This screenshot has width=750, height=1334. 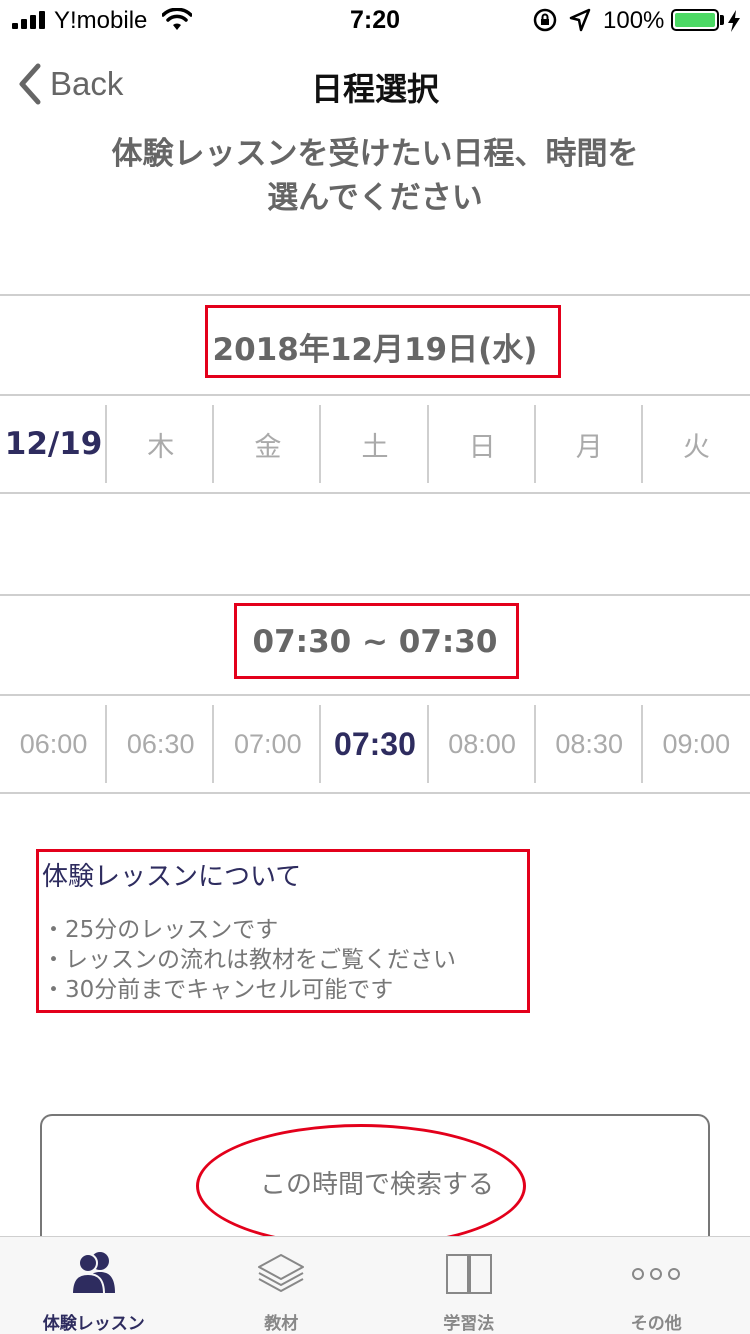 What do you see at coordinates (375, 176) in the screenshot?
I see `instruction-text: 体験レッスンを受けたい日程、時間を 選んでください` at bounding box center [375, 176].